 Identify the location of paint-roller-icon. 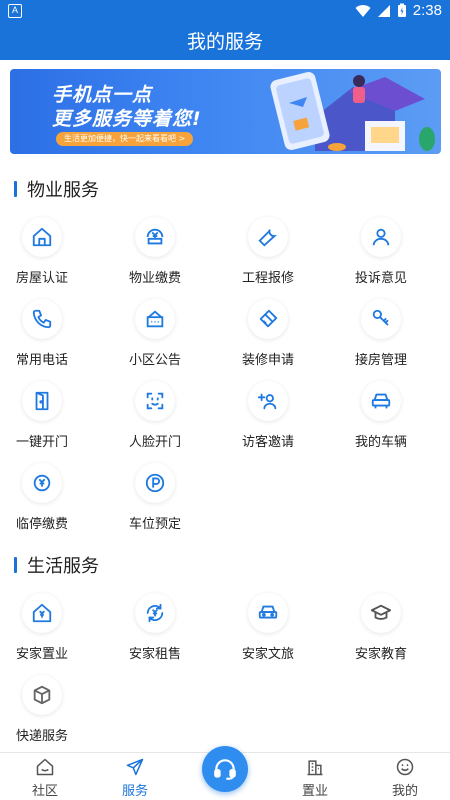
(268, 319).